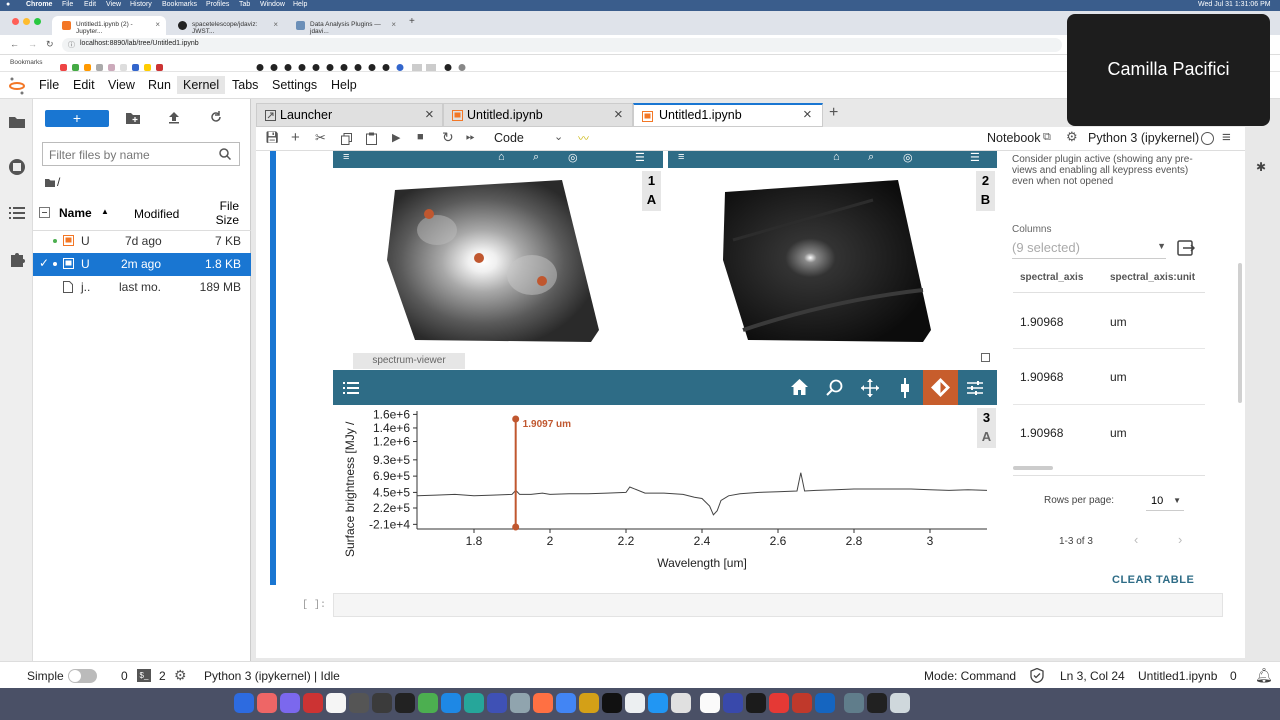 The width and height of the screenshot is (1280, 720). Describe the element at coordinates (985, 357) in the screenshot. I see `maximize-icon` at that location.